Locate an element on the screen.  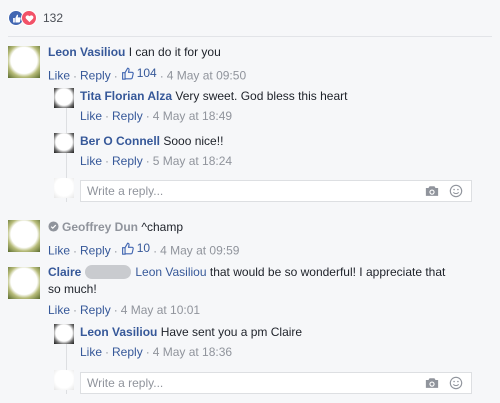
reply-body: Ber O Connell Sooo nice!! is located at coordinates (151, 141).